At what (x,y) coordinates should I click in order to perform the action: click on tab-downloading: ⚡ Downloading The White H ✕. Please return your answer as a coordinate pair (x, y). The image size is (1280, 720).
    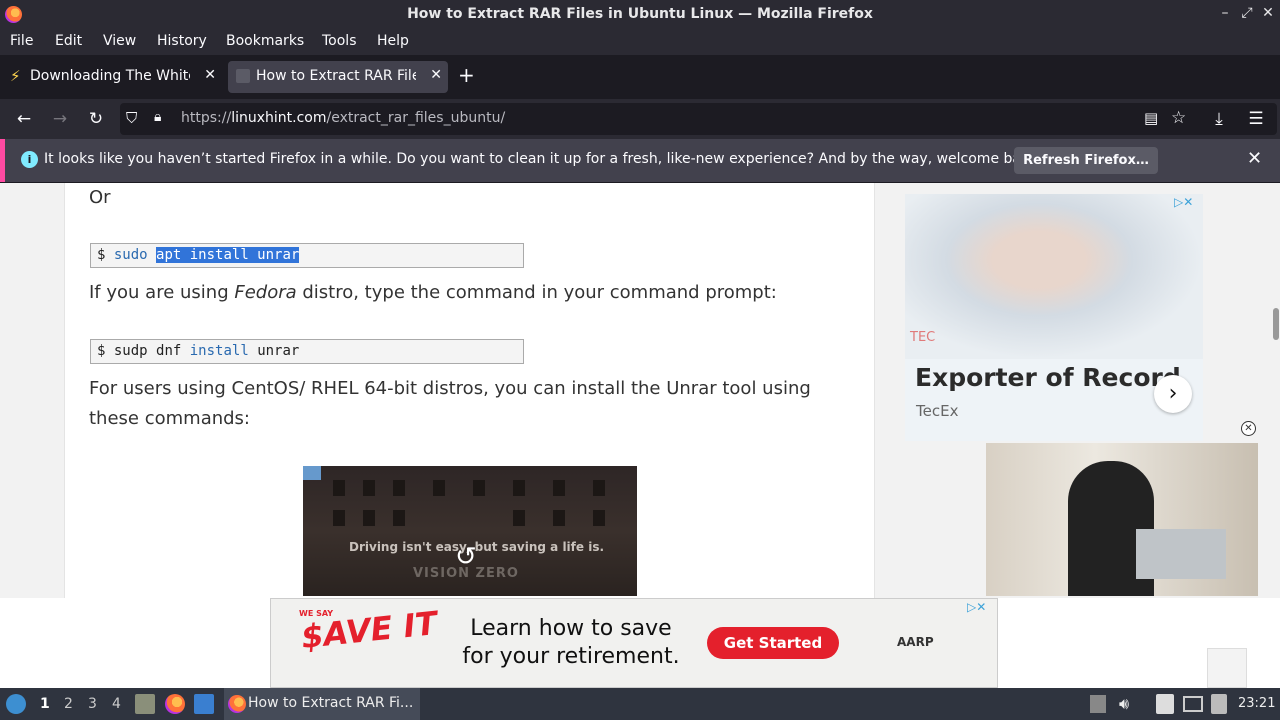
    Looking at the image, I should click on (112, 77).